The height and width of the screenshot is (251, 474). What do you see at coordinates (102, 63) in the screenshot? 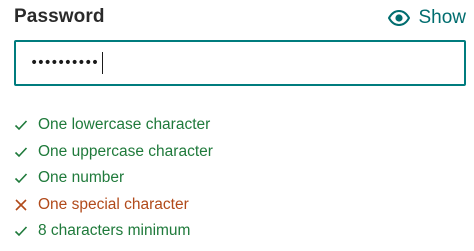
I see `text-caret` at bounding box center [102, 63].